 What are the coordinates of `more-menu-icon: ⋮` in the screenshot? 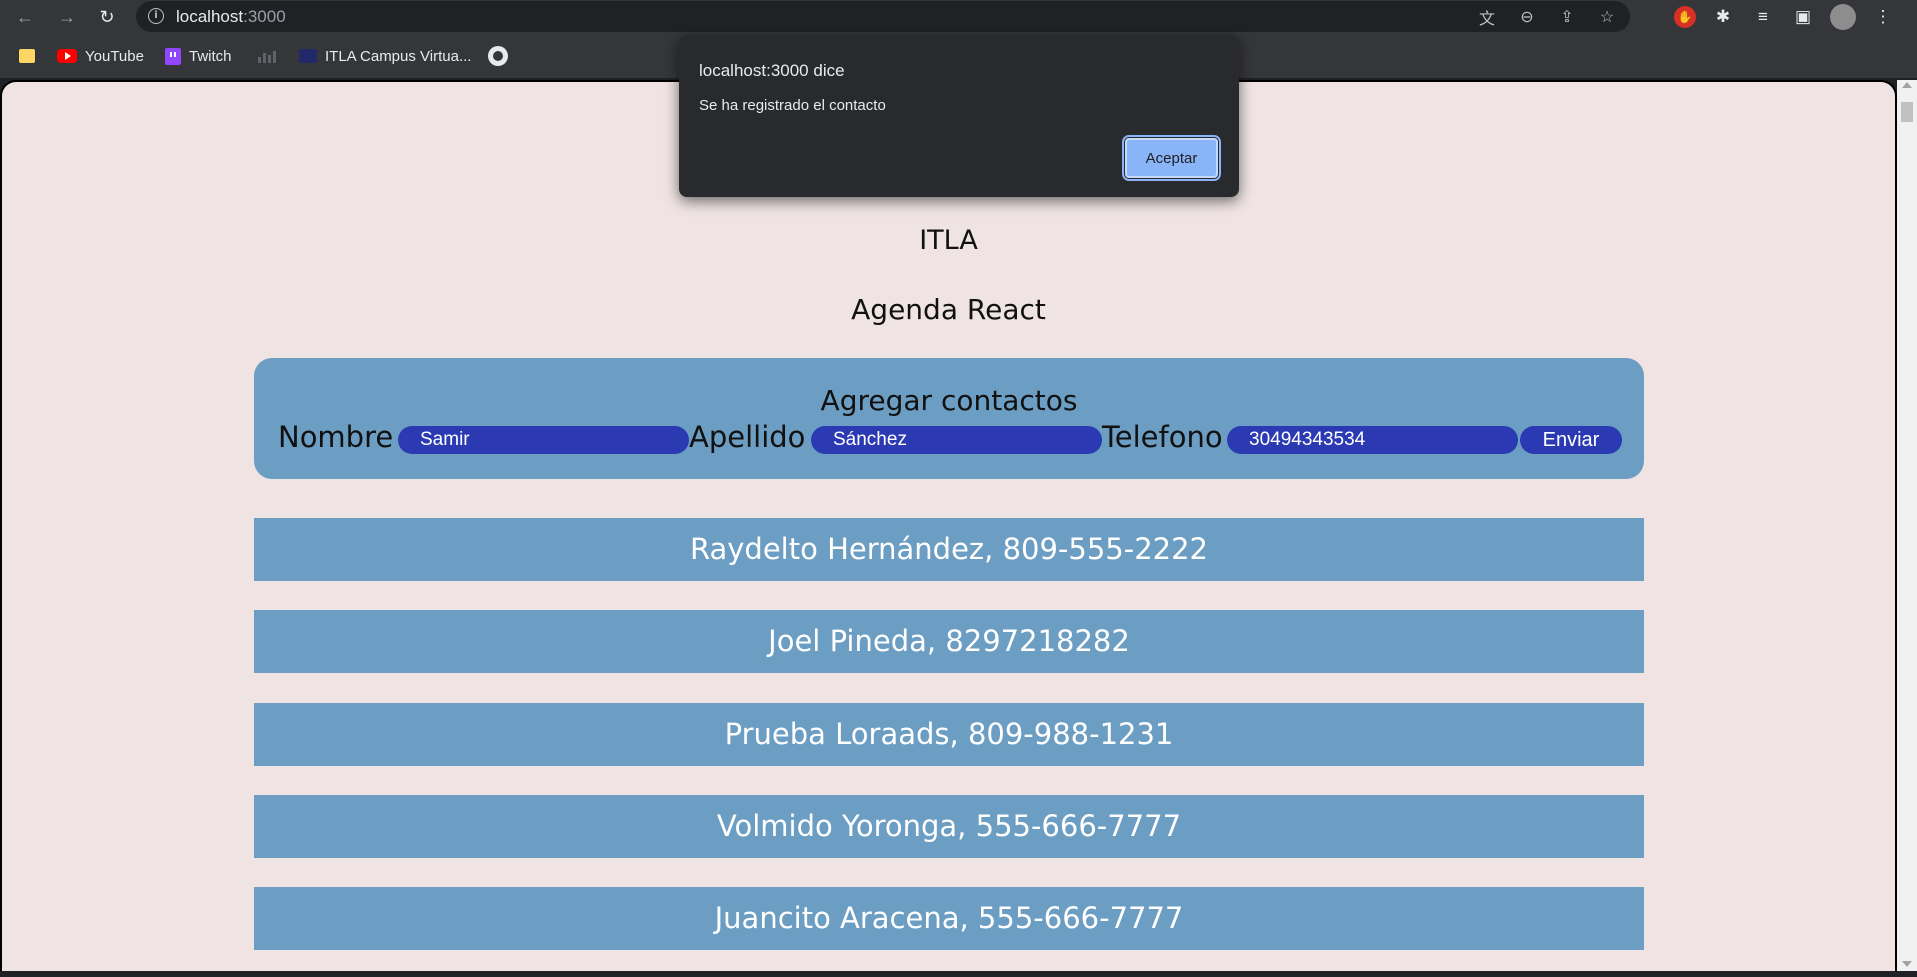 It's located at (1883, 17).